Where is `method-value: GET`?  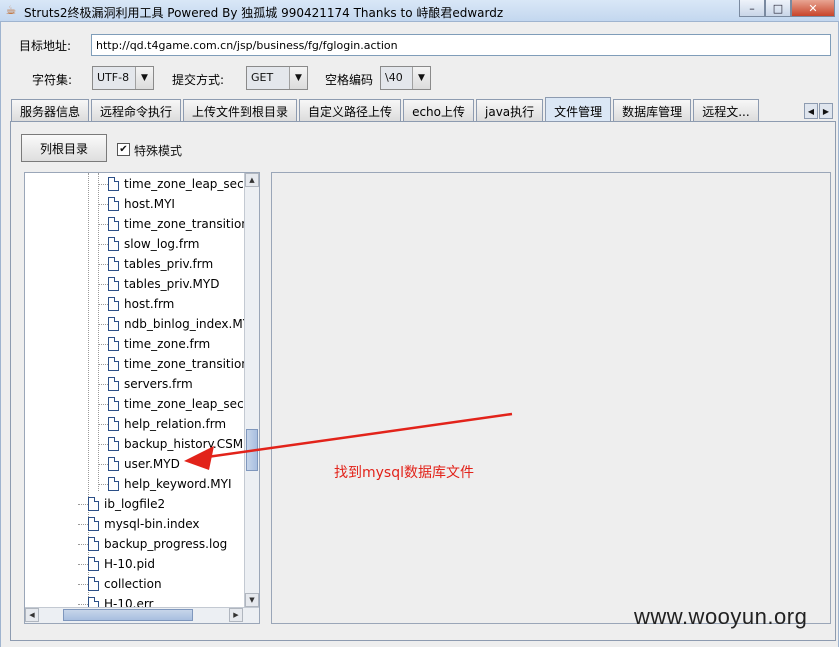 method-value: GET is located at coordinates (268, 78).